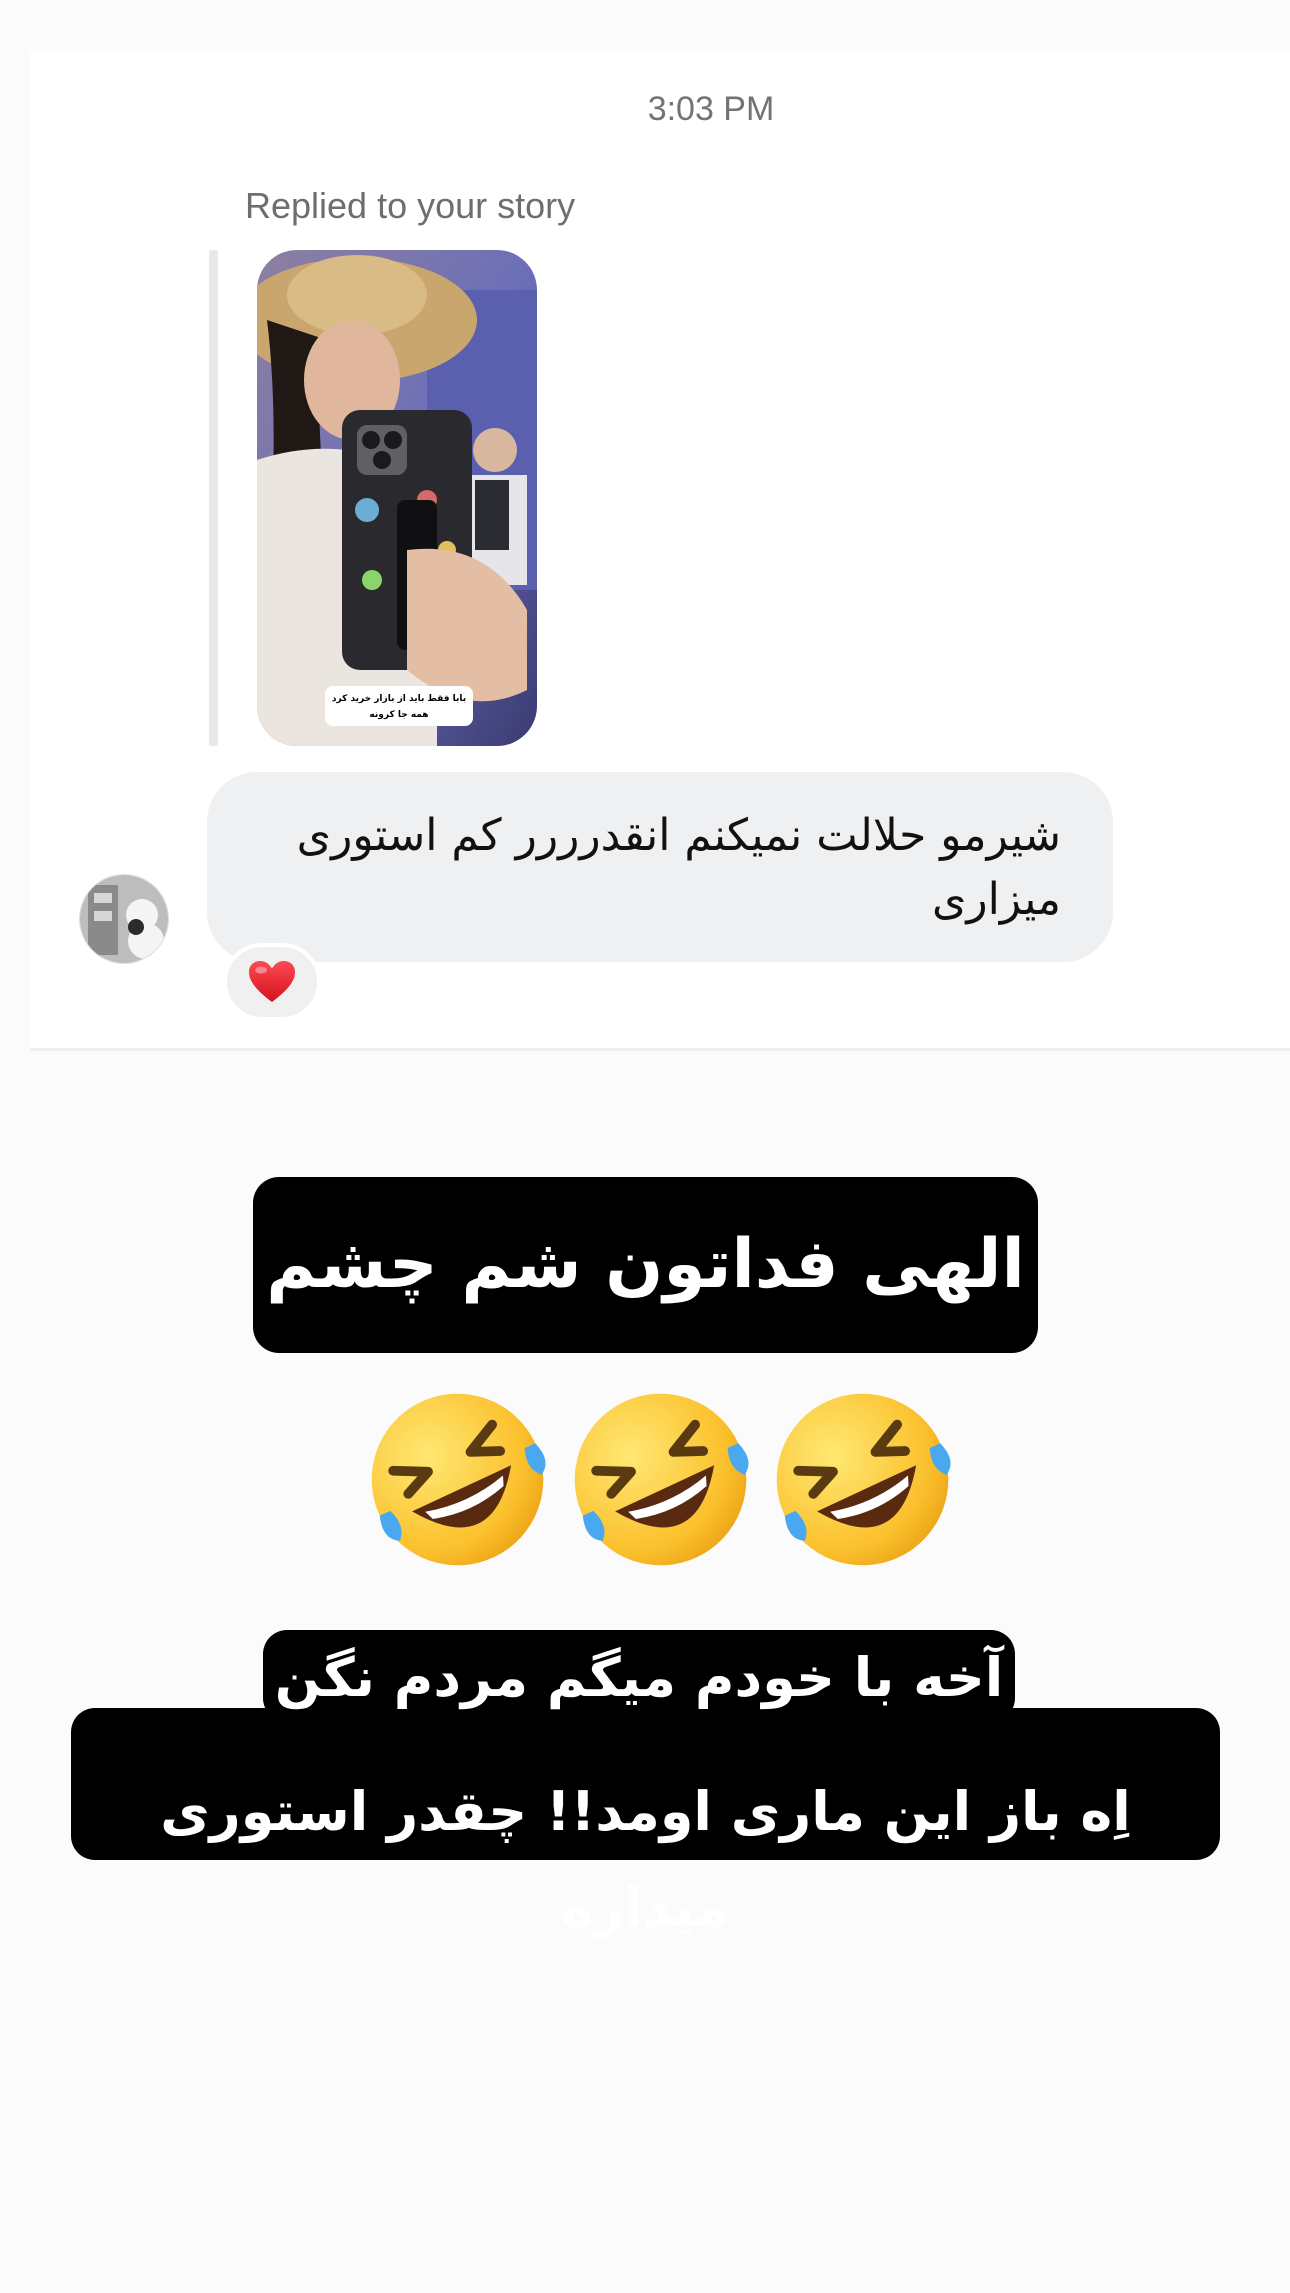  I want to click on story-caption-line1: بابا فقط باید از بازار خرید کرد, so click(399, 699).